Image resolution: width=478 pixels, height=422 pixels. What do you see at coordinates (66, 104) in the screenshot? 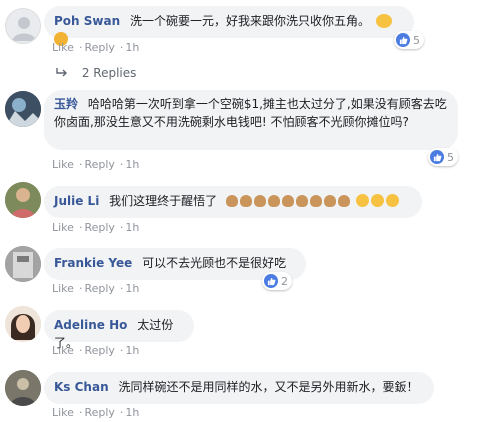
I see `comment-author: 玉羚` at bounding box center [66, 104].